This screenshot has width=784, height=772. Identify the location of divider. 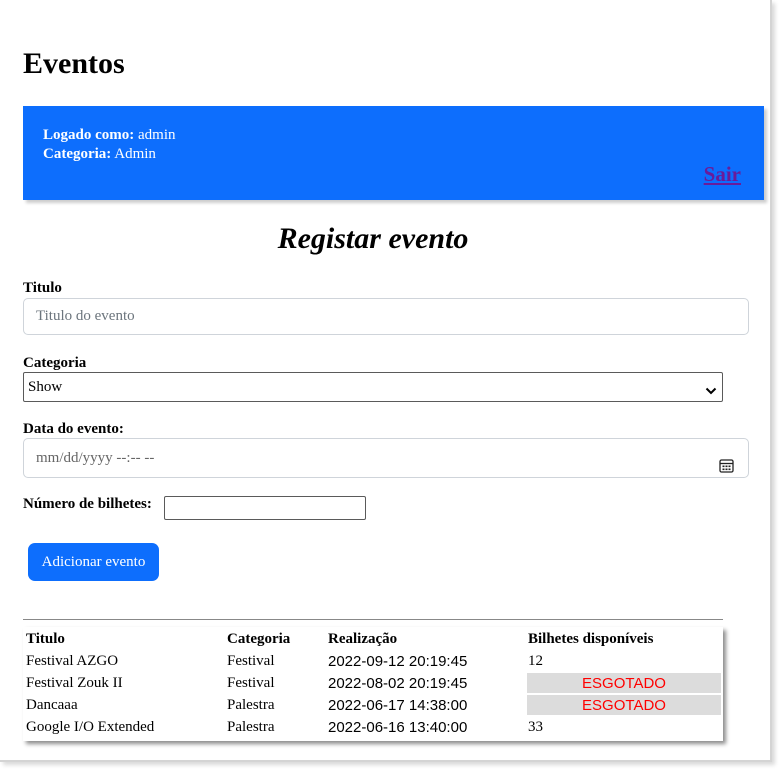
(373, 619).